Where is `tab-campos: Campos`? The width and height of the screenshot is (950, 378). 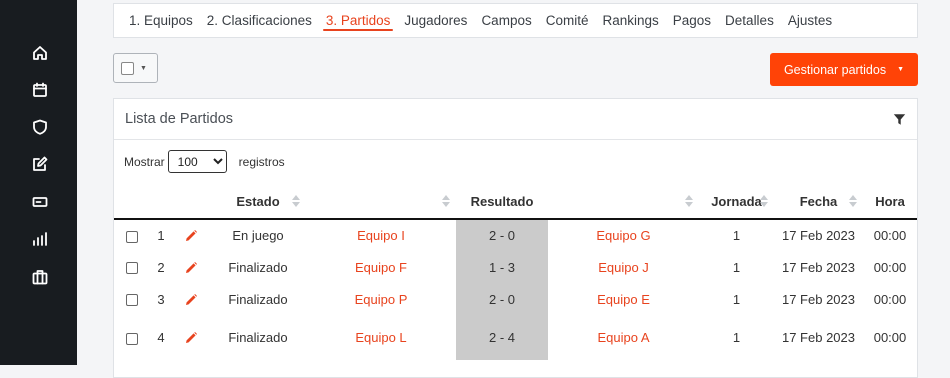 tab-campos: Campos is located at coordinates (506, 20).